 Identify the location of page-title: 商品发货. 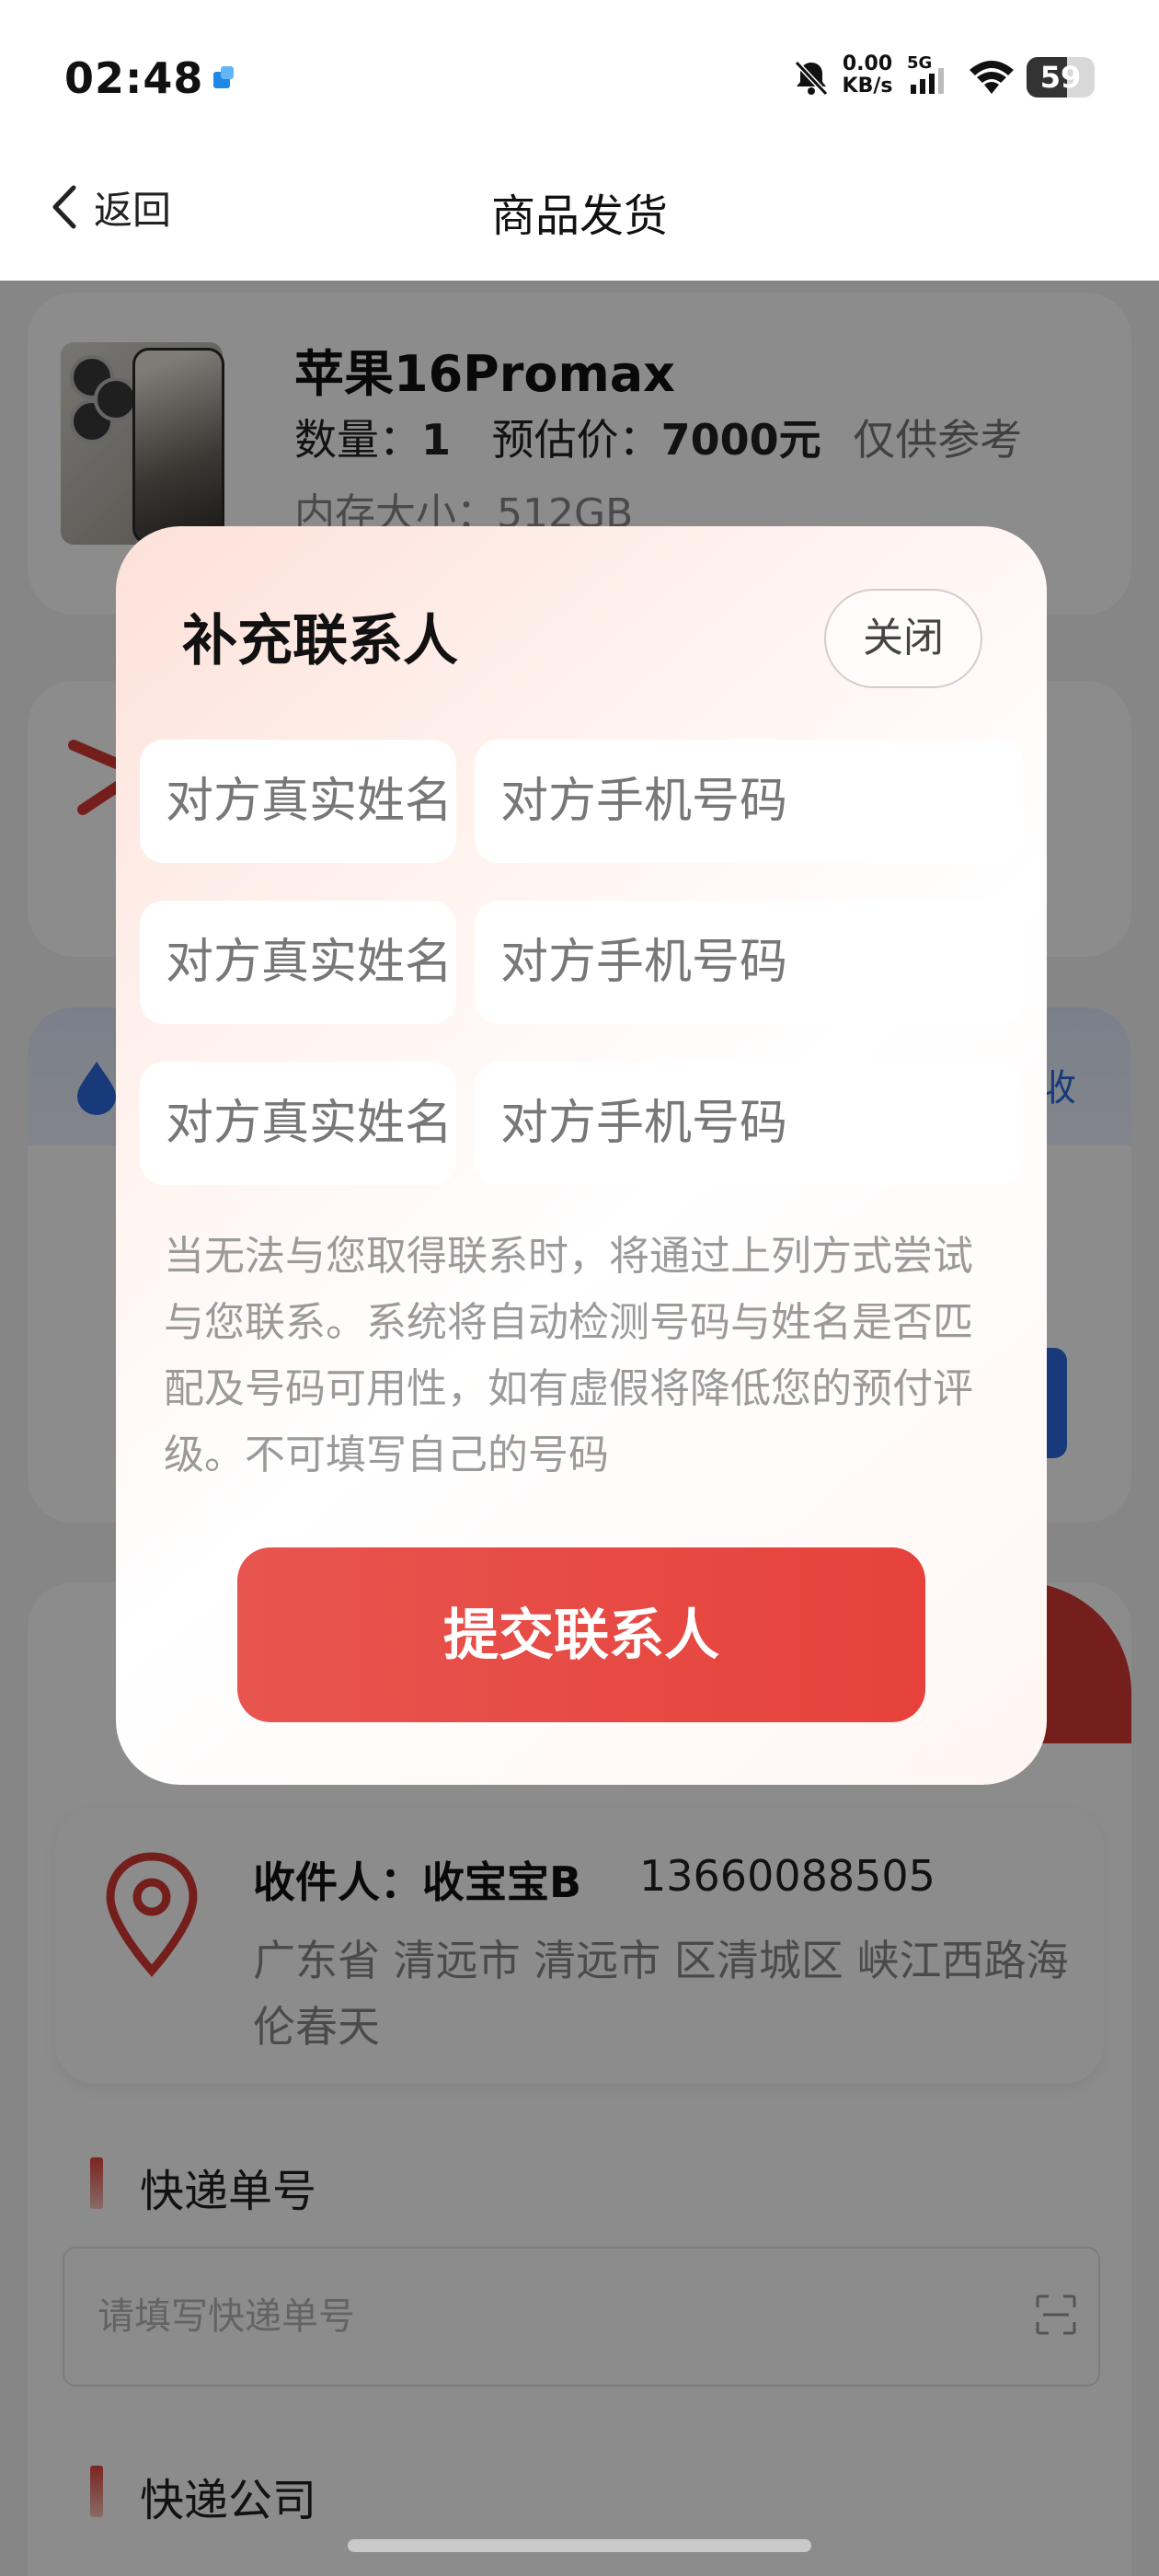
(579, 216).